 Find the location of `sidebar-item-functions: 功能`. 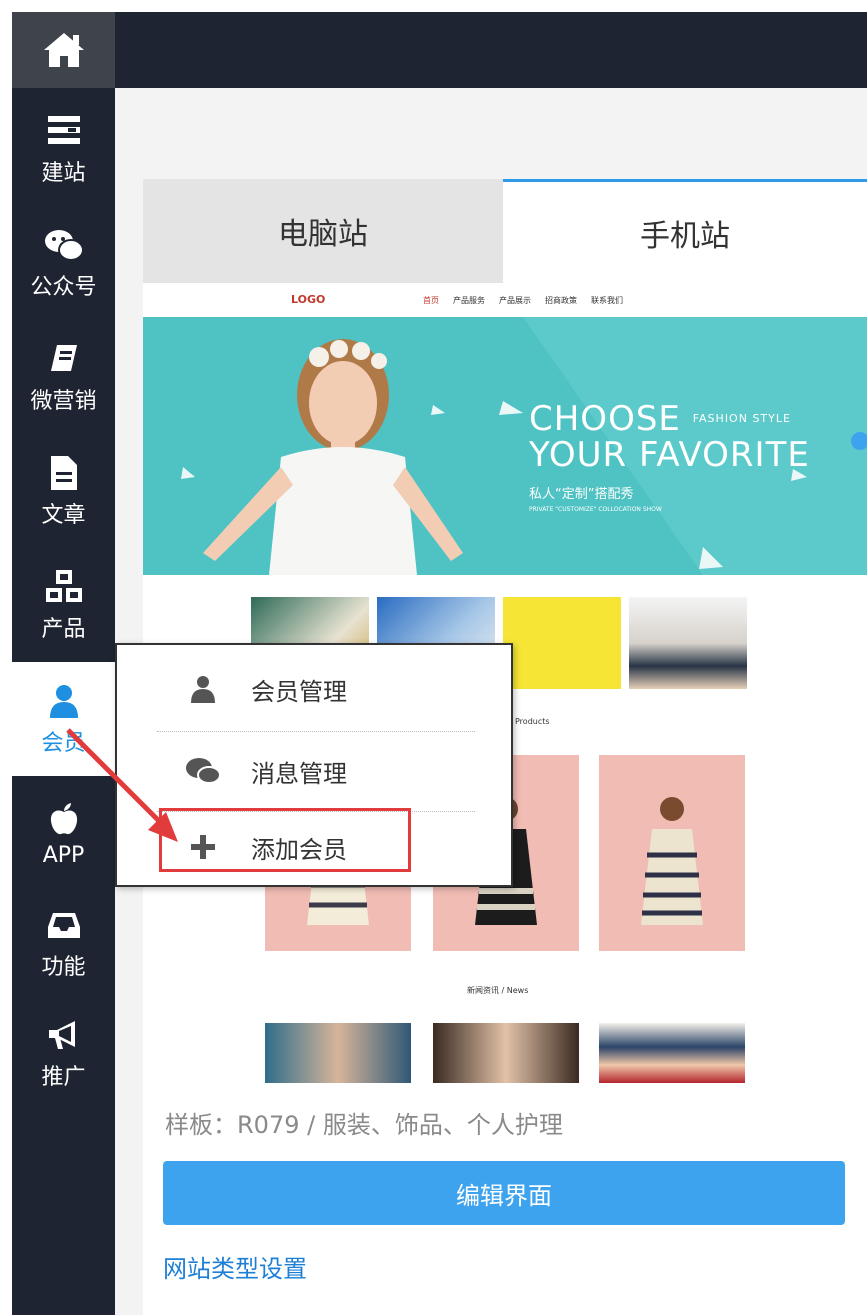

sidebar-item-functions: 功能 is located at coordinates (63, 943).